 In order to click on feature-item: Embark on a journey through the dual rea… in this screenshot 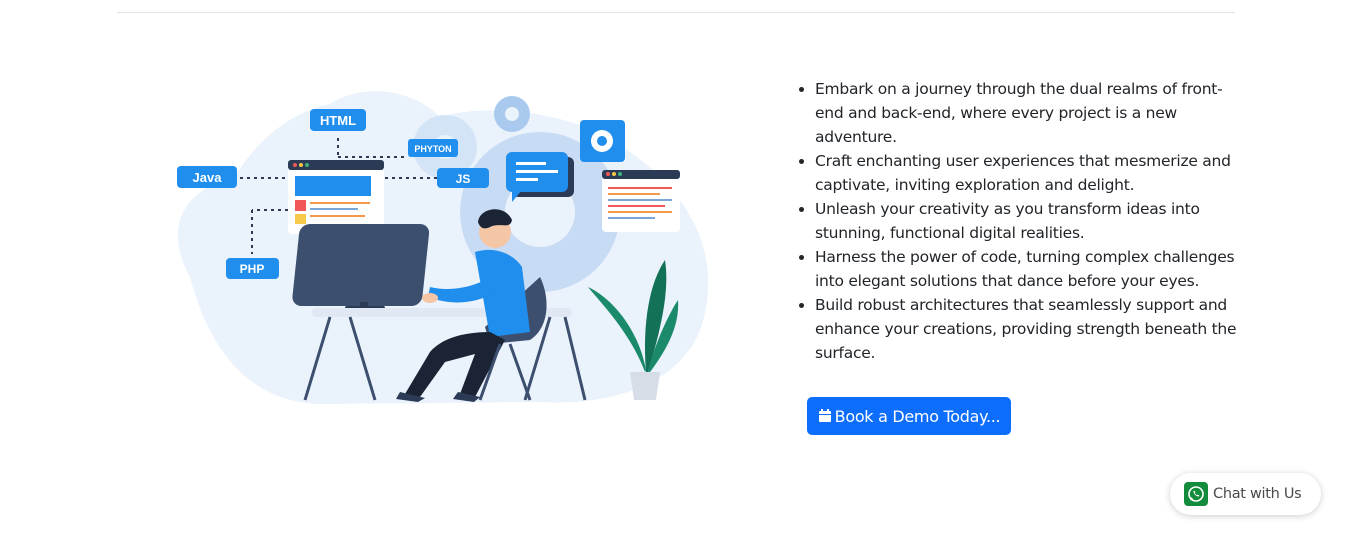, I will do `click(1028, 113)`.